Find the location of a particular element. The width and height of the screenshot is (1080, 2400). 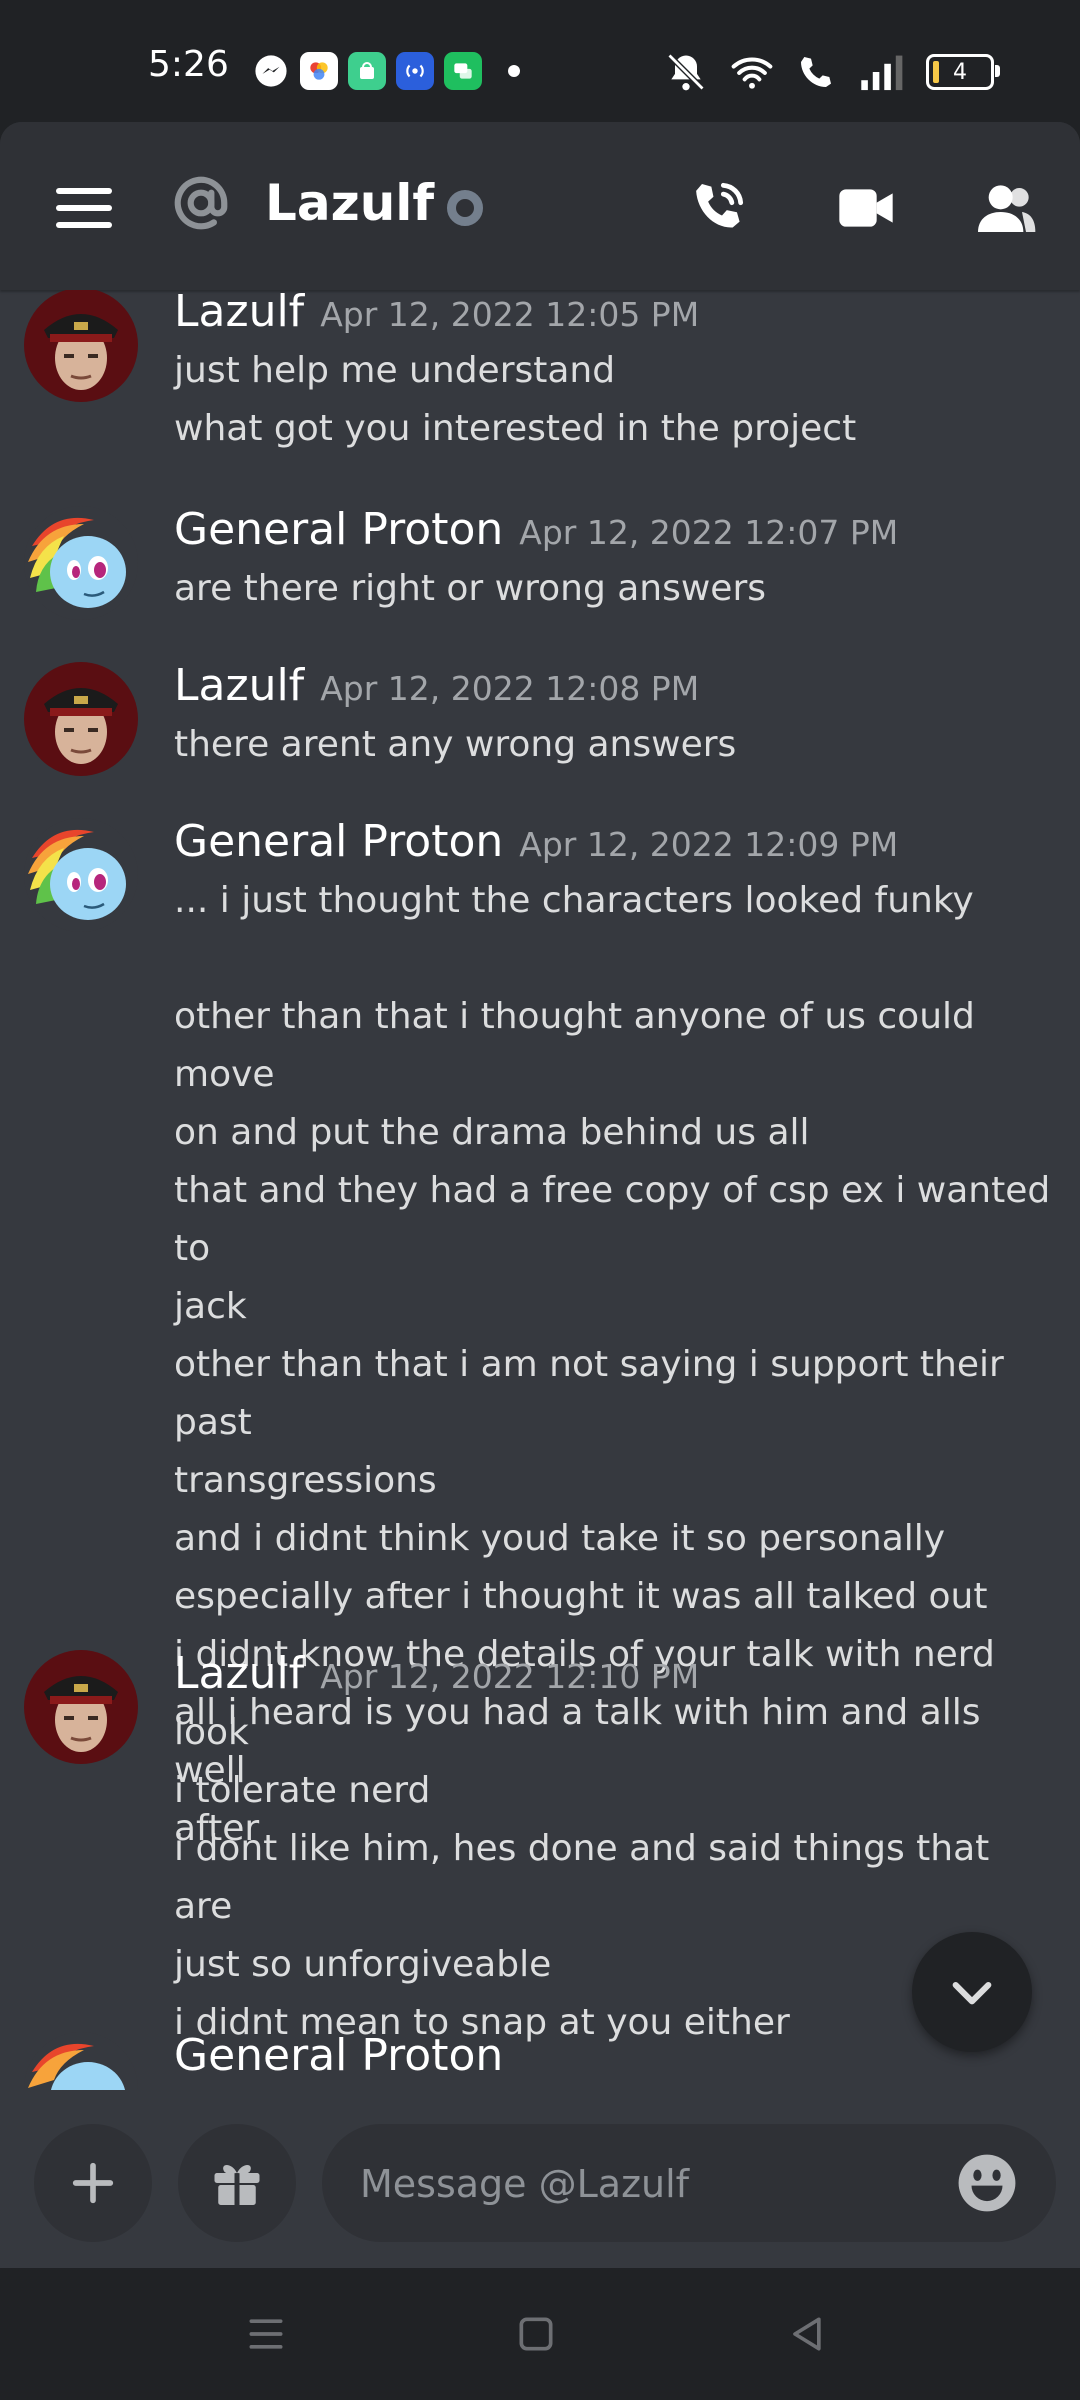

message-header: General Proton is located at coordinates (338, 2055).